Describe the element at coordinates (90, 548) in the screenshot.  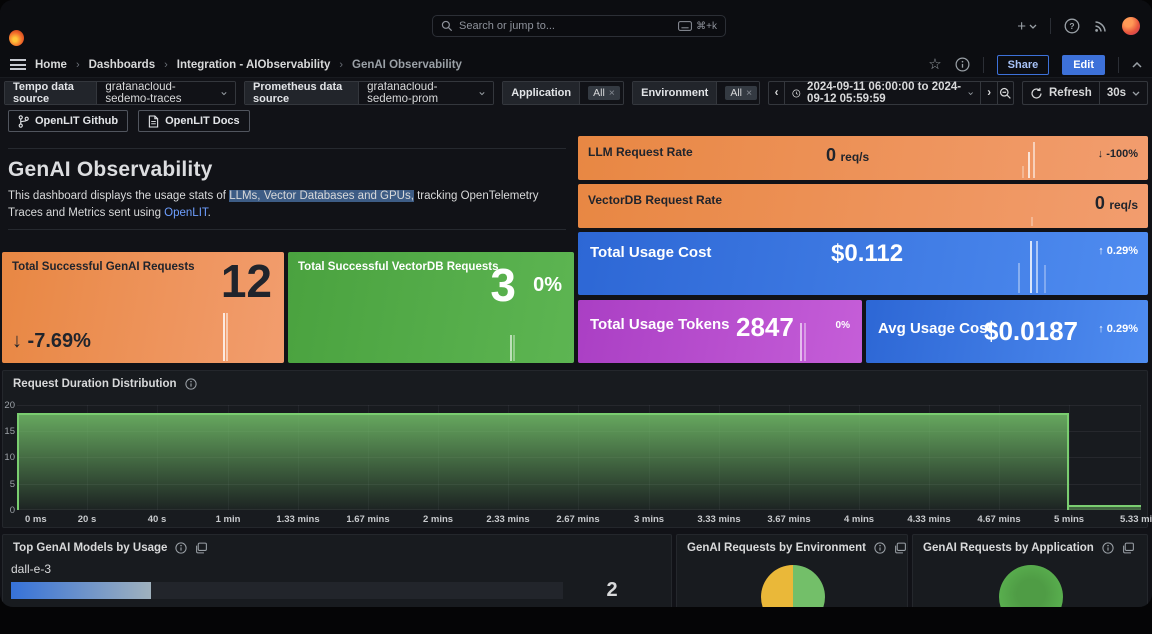
I see `panel-title: Top GenAI Models by Usage` at that location.